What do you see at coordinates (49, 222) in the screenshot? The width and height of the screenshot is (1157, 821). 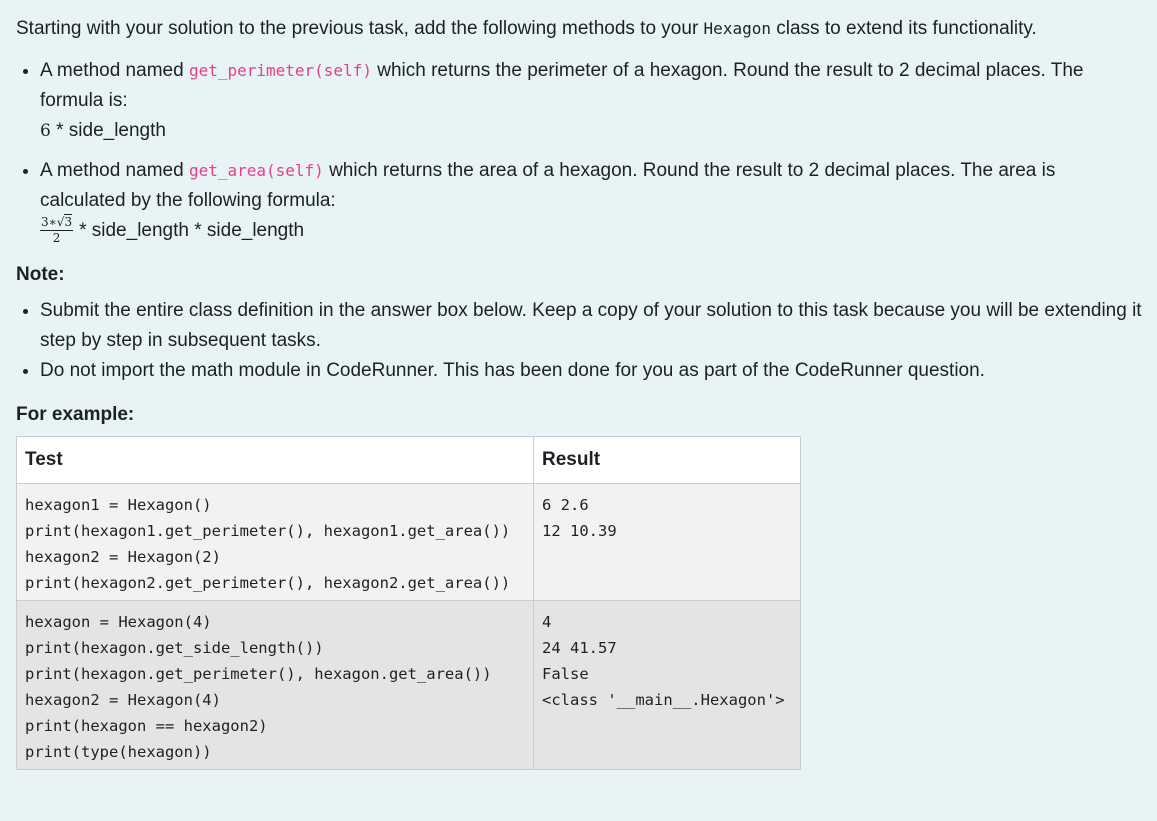 I see `numerator-left: 3∗` at bounding box center [49, 222].